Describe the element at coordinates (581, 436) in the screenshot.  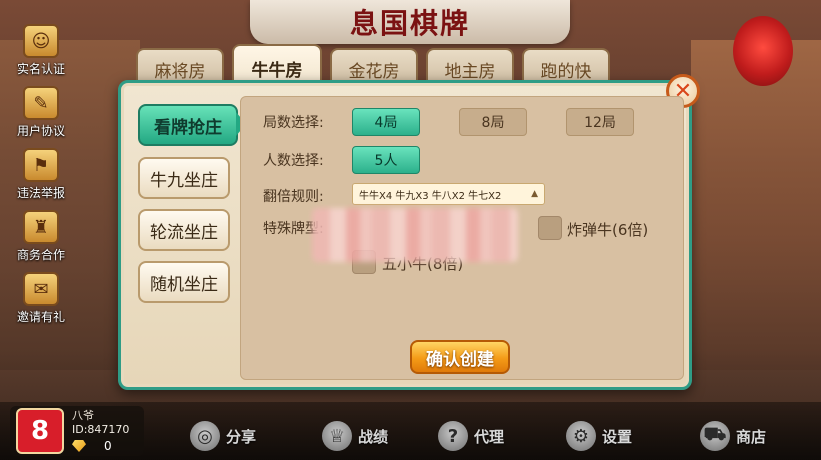
I see `gear-icon: ⚙` at that location.